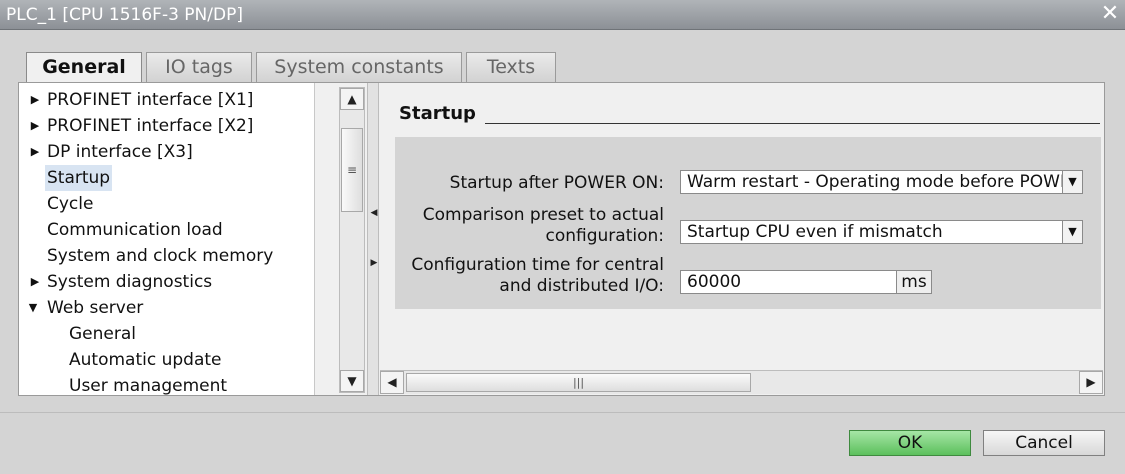  Describe the element at coordinates (373, 239) in the screenshot. I see `pane-splitter: ◀ ▶` at that location.